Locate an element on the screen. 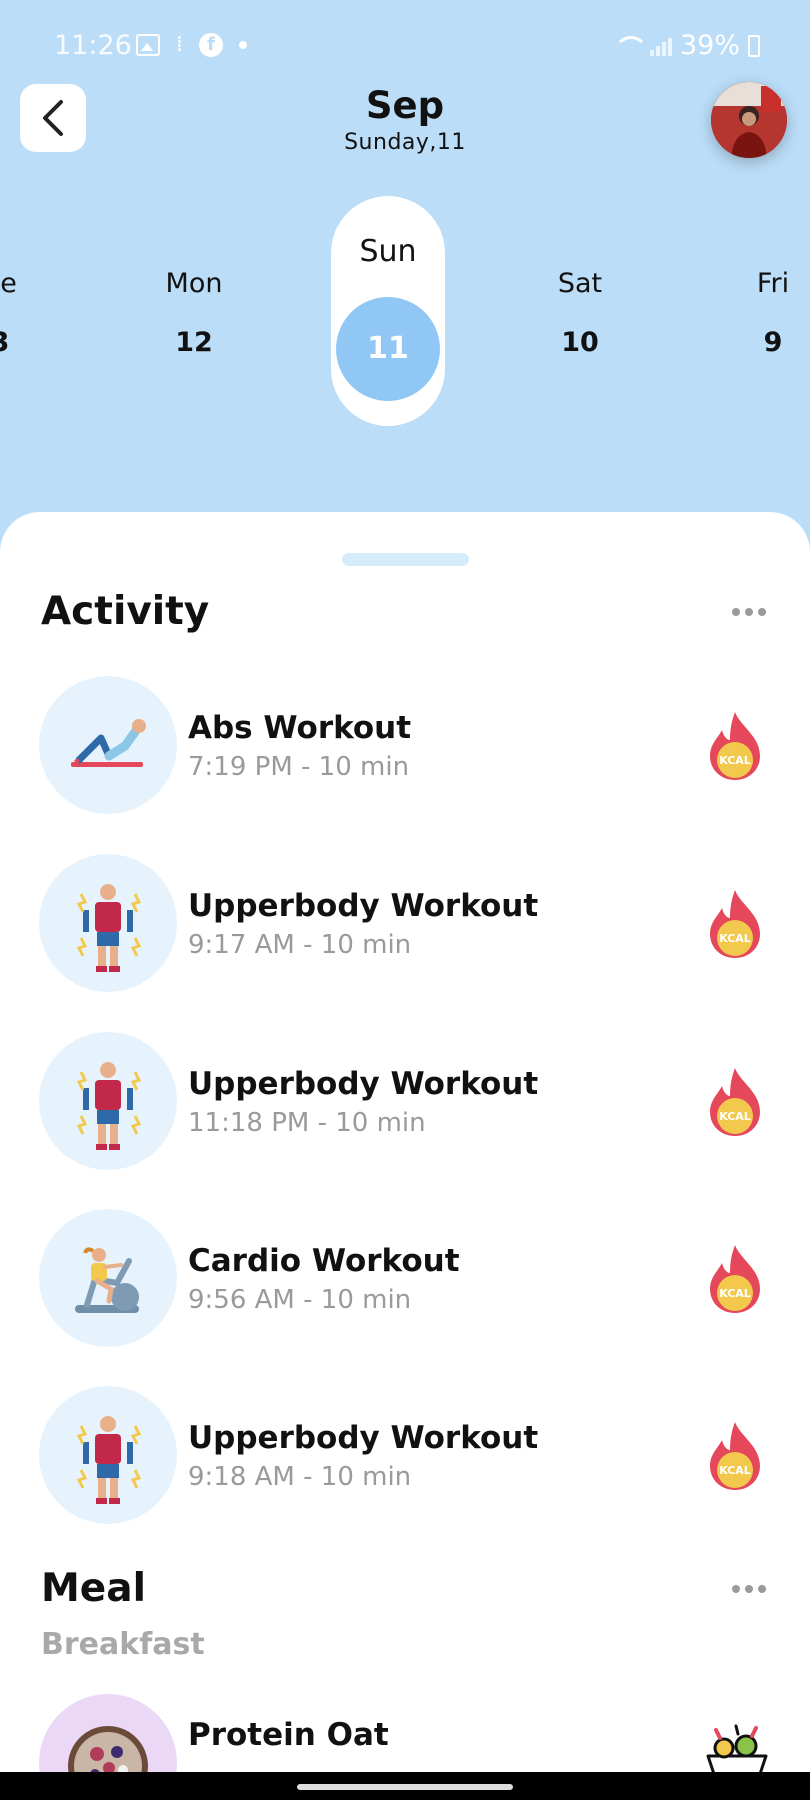 This screenshot has width=810, height=1800. activity-item: Upperbody Workout 9:18 AM - 10 min KCAL is located at coordinates (405, 1456).